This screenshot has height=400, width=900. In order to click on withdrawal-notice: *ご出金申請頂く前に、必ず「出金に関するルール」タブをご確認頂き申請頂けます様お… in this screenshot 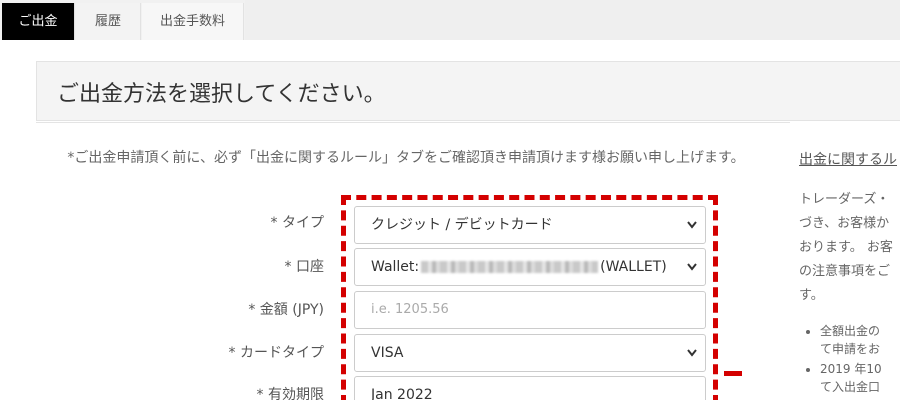, I will do `click(406, 158)`.